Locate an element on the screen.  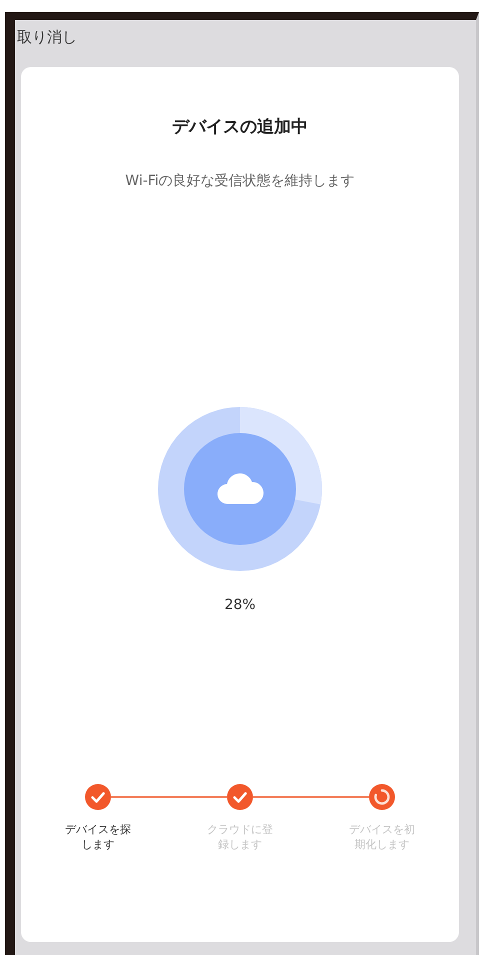
hint-text: Wi-Fiの良好な受信状態を維持します is located at coordinates (240, 181).